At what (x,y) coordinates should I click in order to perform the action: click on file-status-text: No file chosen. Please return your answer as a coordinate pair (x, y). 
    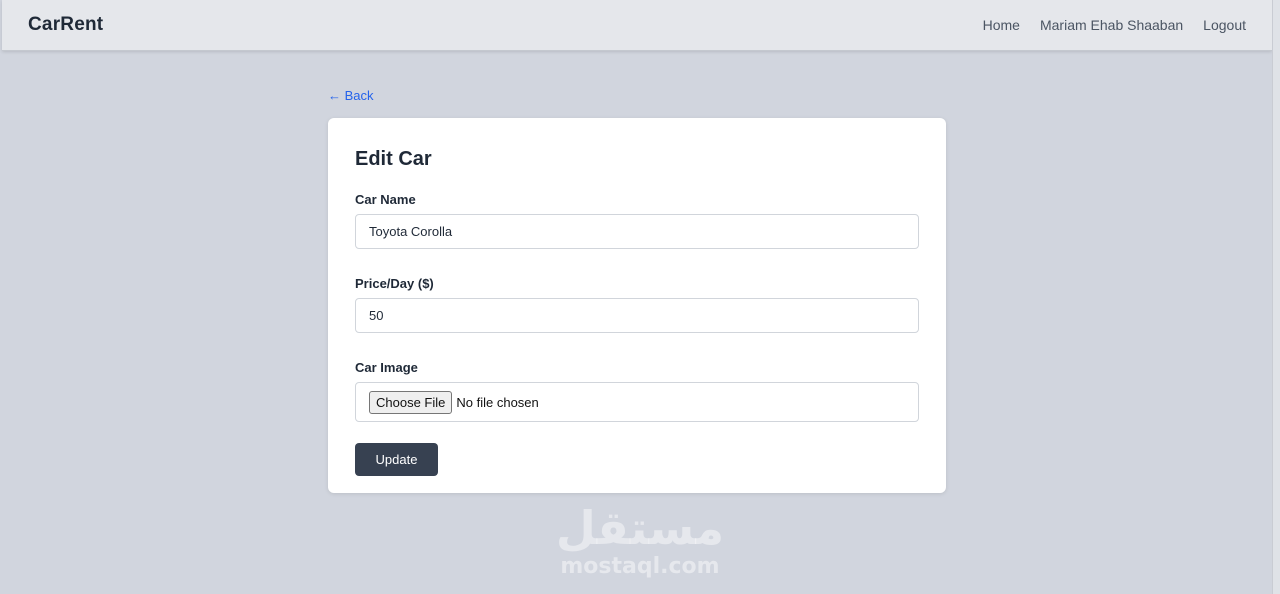
    Looking at the image, I should click on (497, 402).